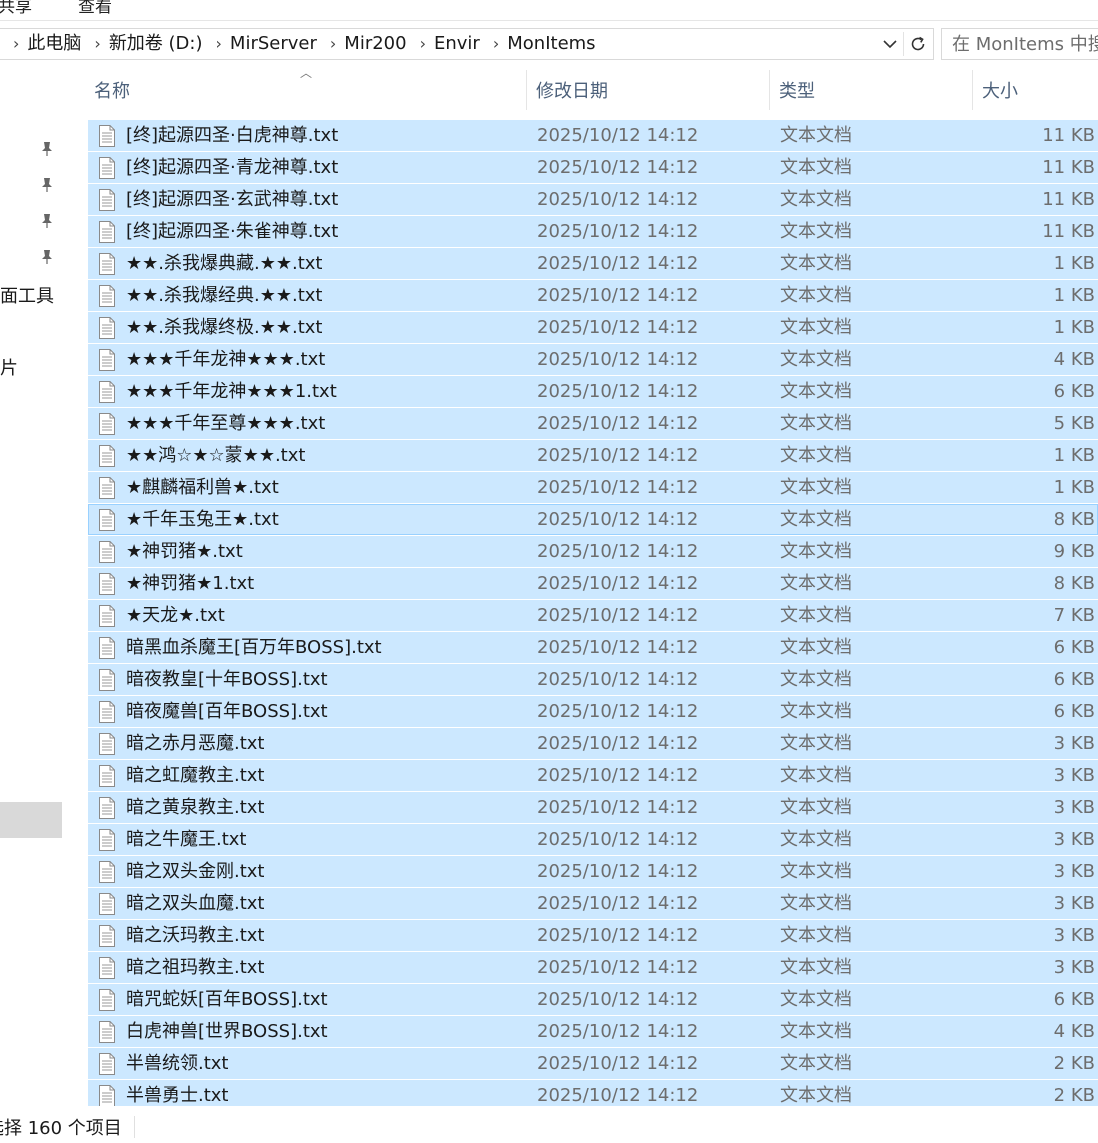  What do you see at coordinates (593, 839) in the screenshot?
I see `file-row: 暗之牛魔王.txt 2025/10/12 14:12 文本文档 3 KB` at bounding box center [593, 839].